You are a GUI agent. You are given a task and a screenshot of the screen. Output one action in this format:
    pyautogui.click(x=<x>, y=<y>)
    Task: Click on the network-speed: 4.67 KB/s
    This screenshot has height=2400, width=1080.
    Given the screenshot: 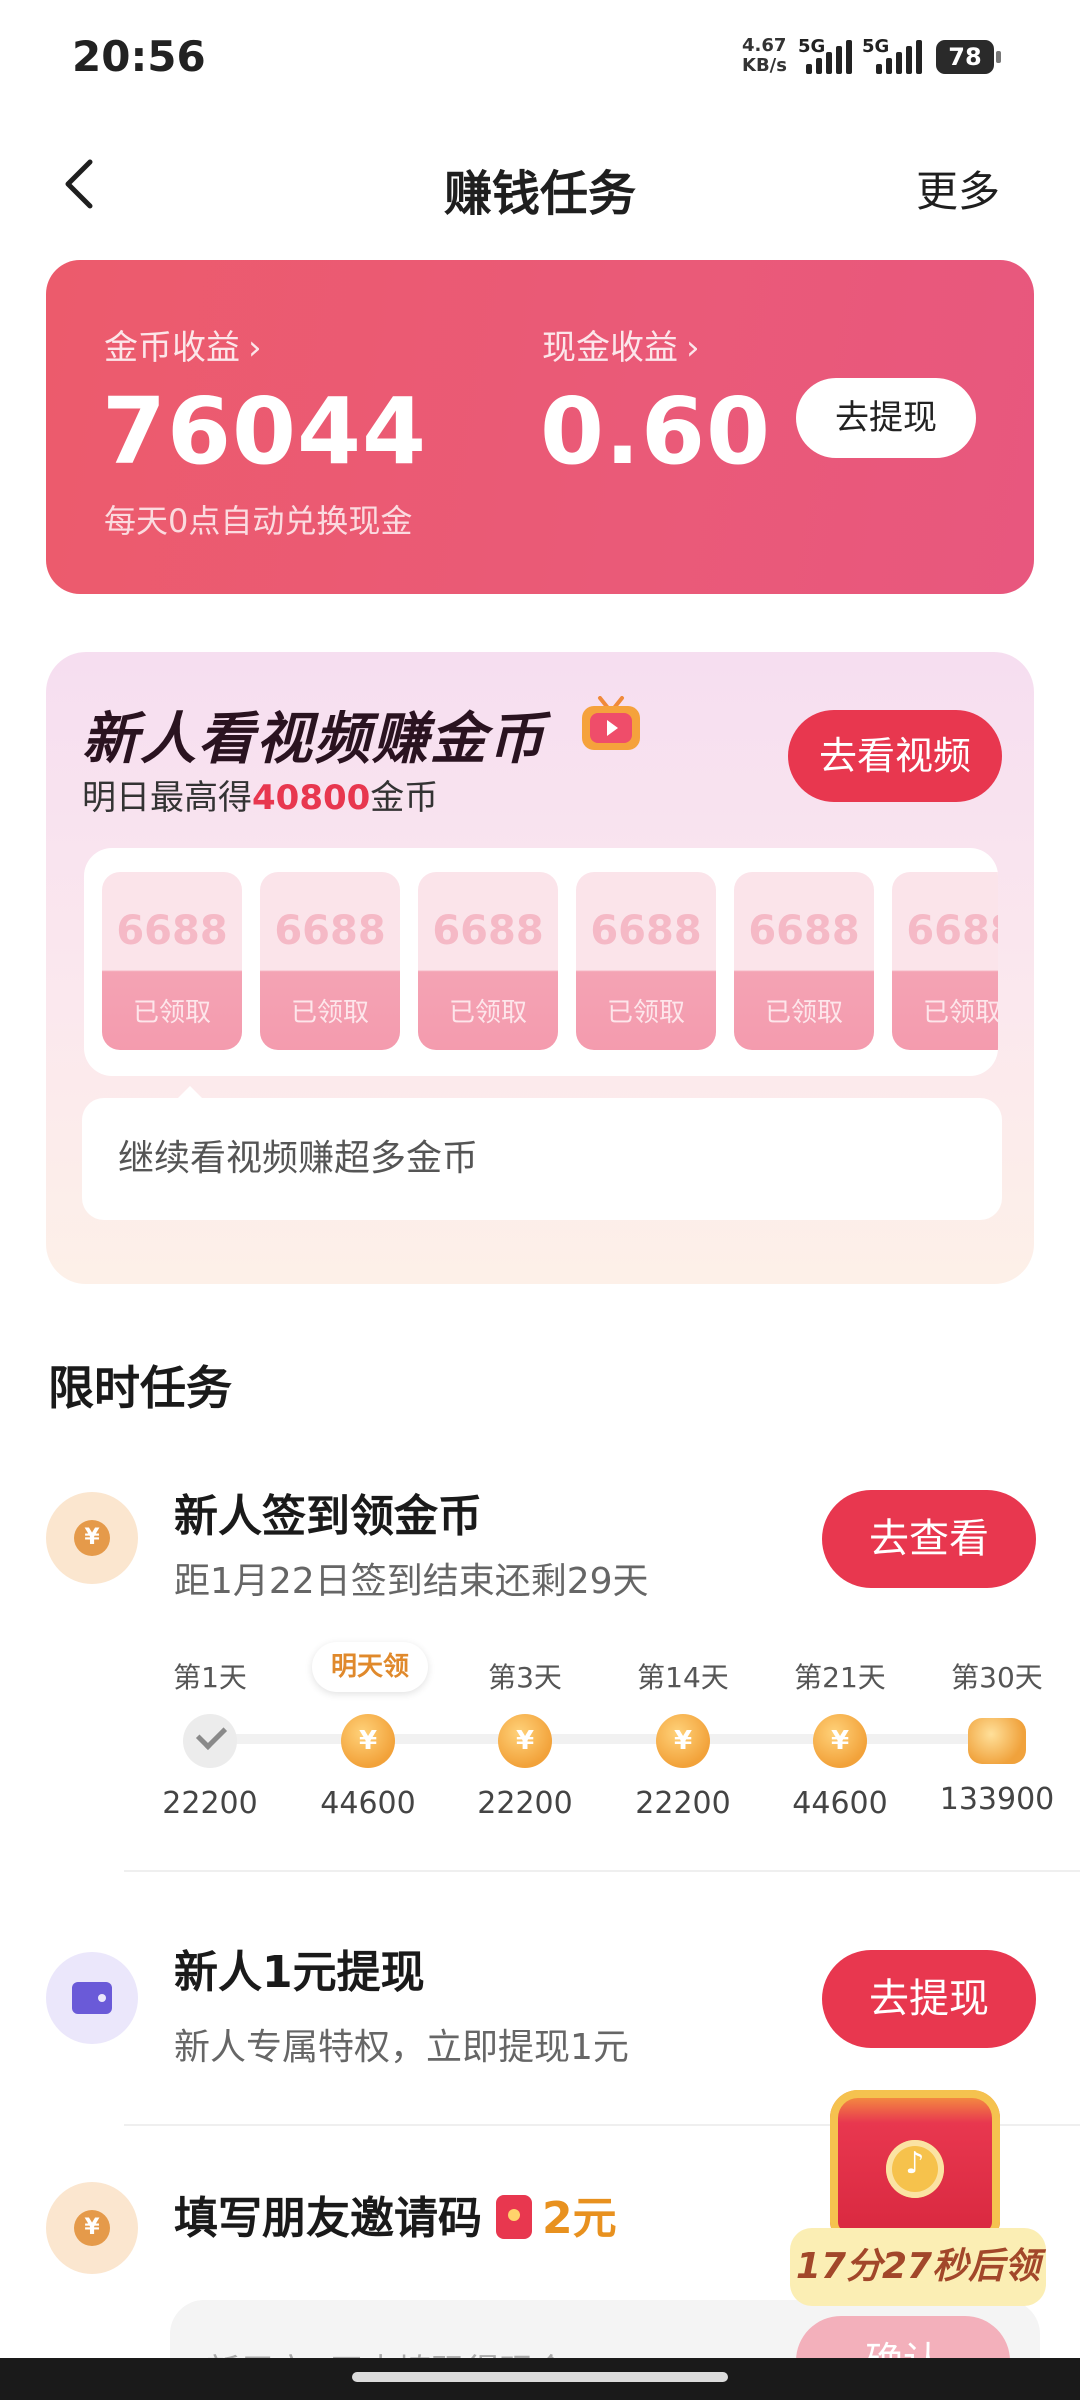 What is the action you would take?
    pyautogui.click(x=764, y=55)
    